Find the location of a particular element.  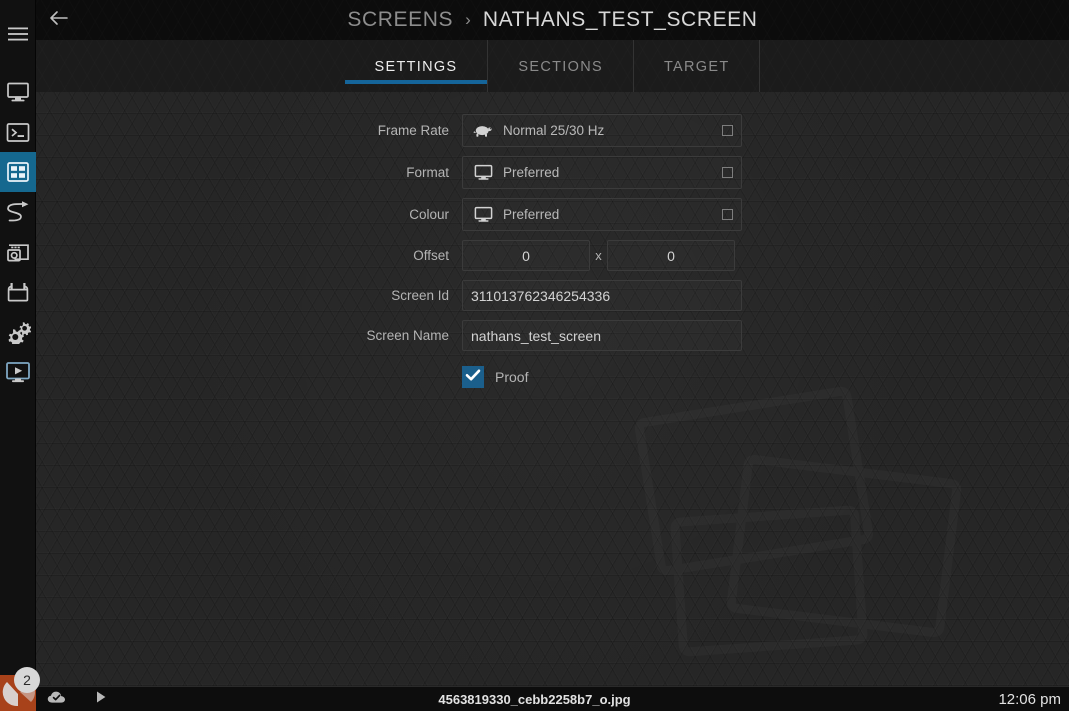

play-button is located at coordinates (101, 699).